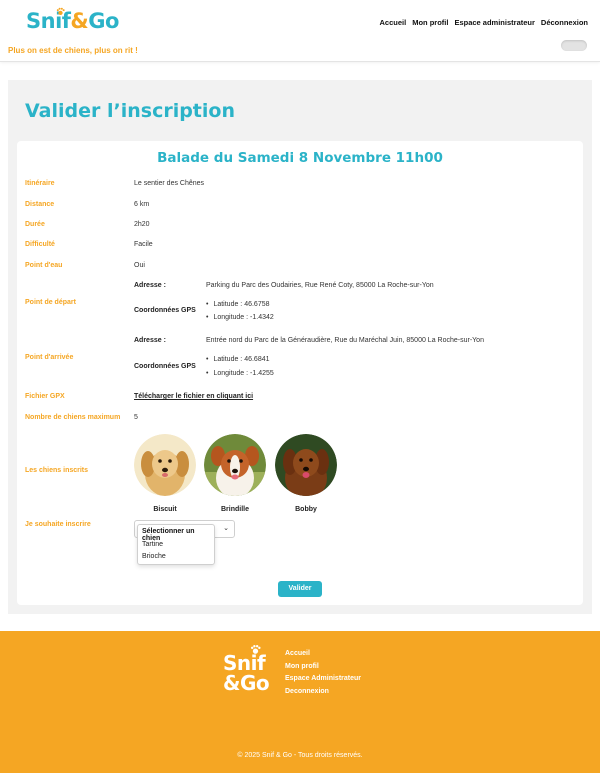 This screenshot has height=773, width=600. Describe the element at coordinates (49, 357) in the screenshot. I see `label-point-arrivee: Point d'arrivée` at that location.